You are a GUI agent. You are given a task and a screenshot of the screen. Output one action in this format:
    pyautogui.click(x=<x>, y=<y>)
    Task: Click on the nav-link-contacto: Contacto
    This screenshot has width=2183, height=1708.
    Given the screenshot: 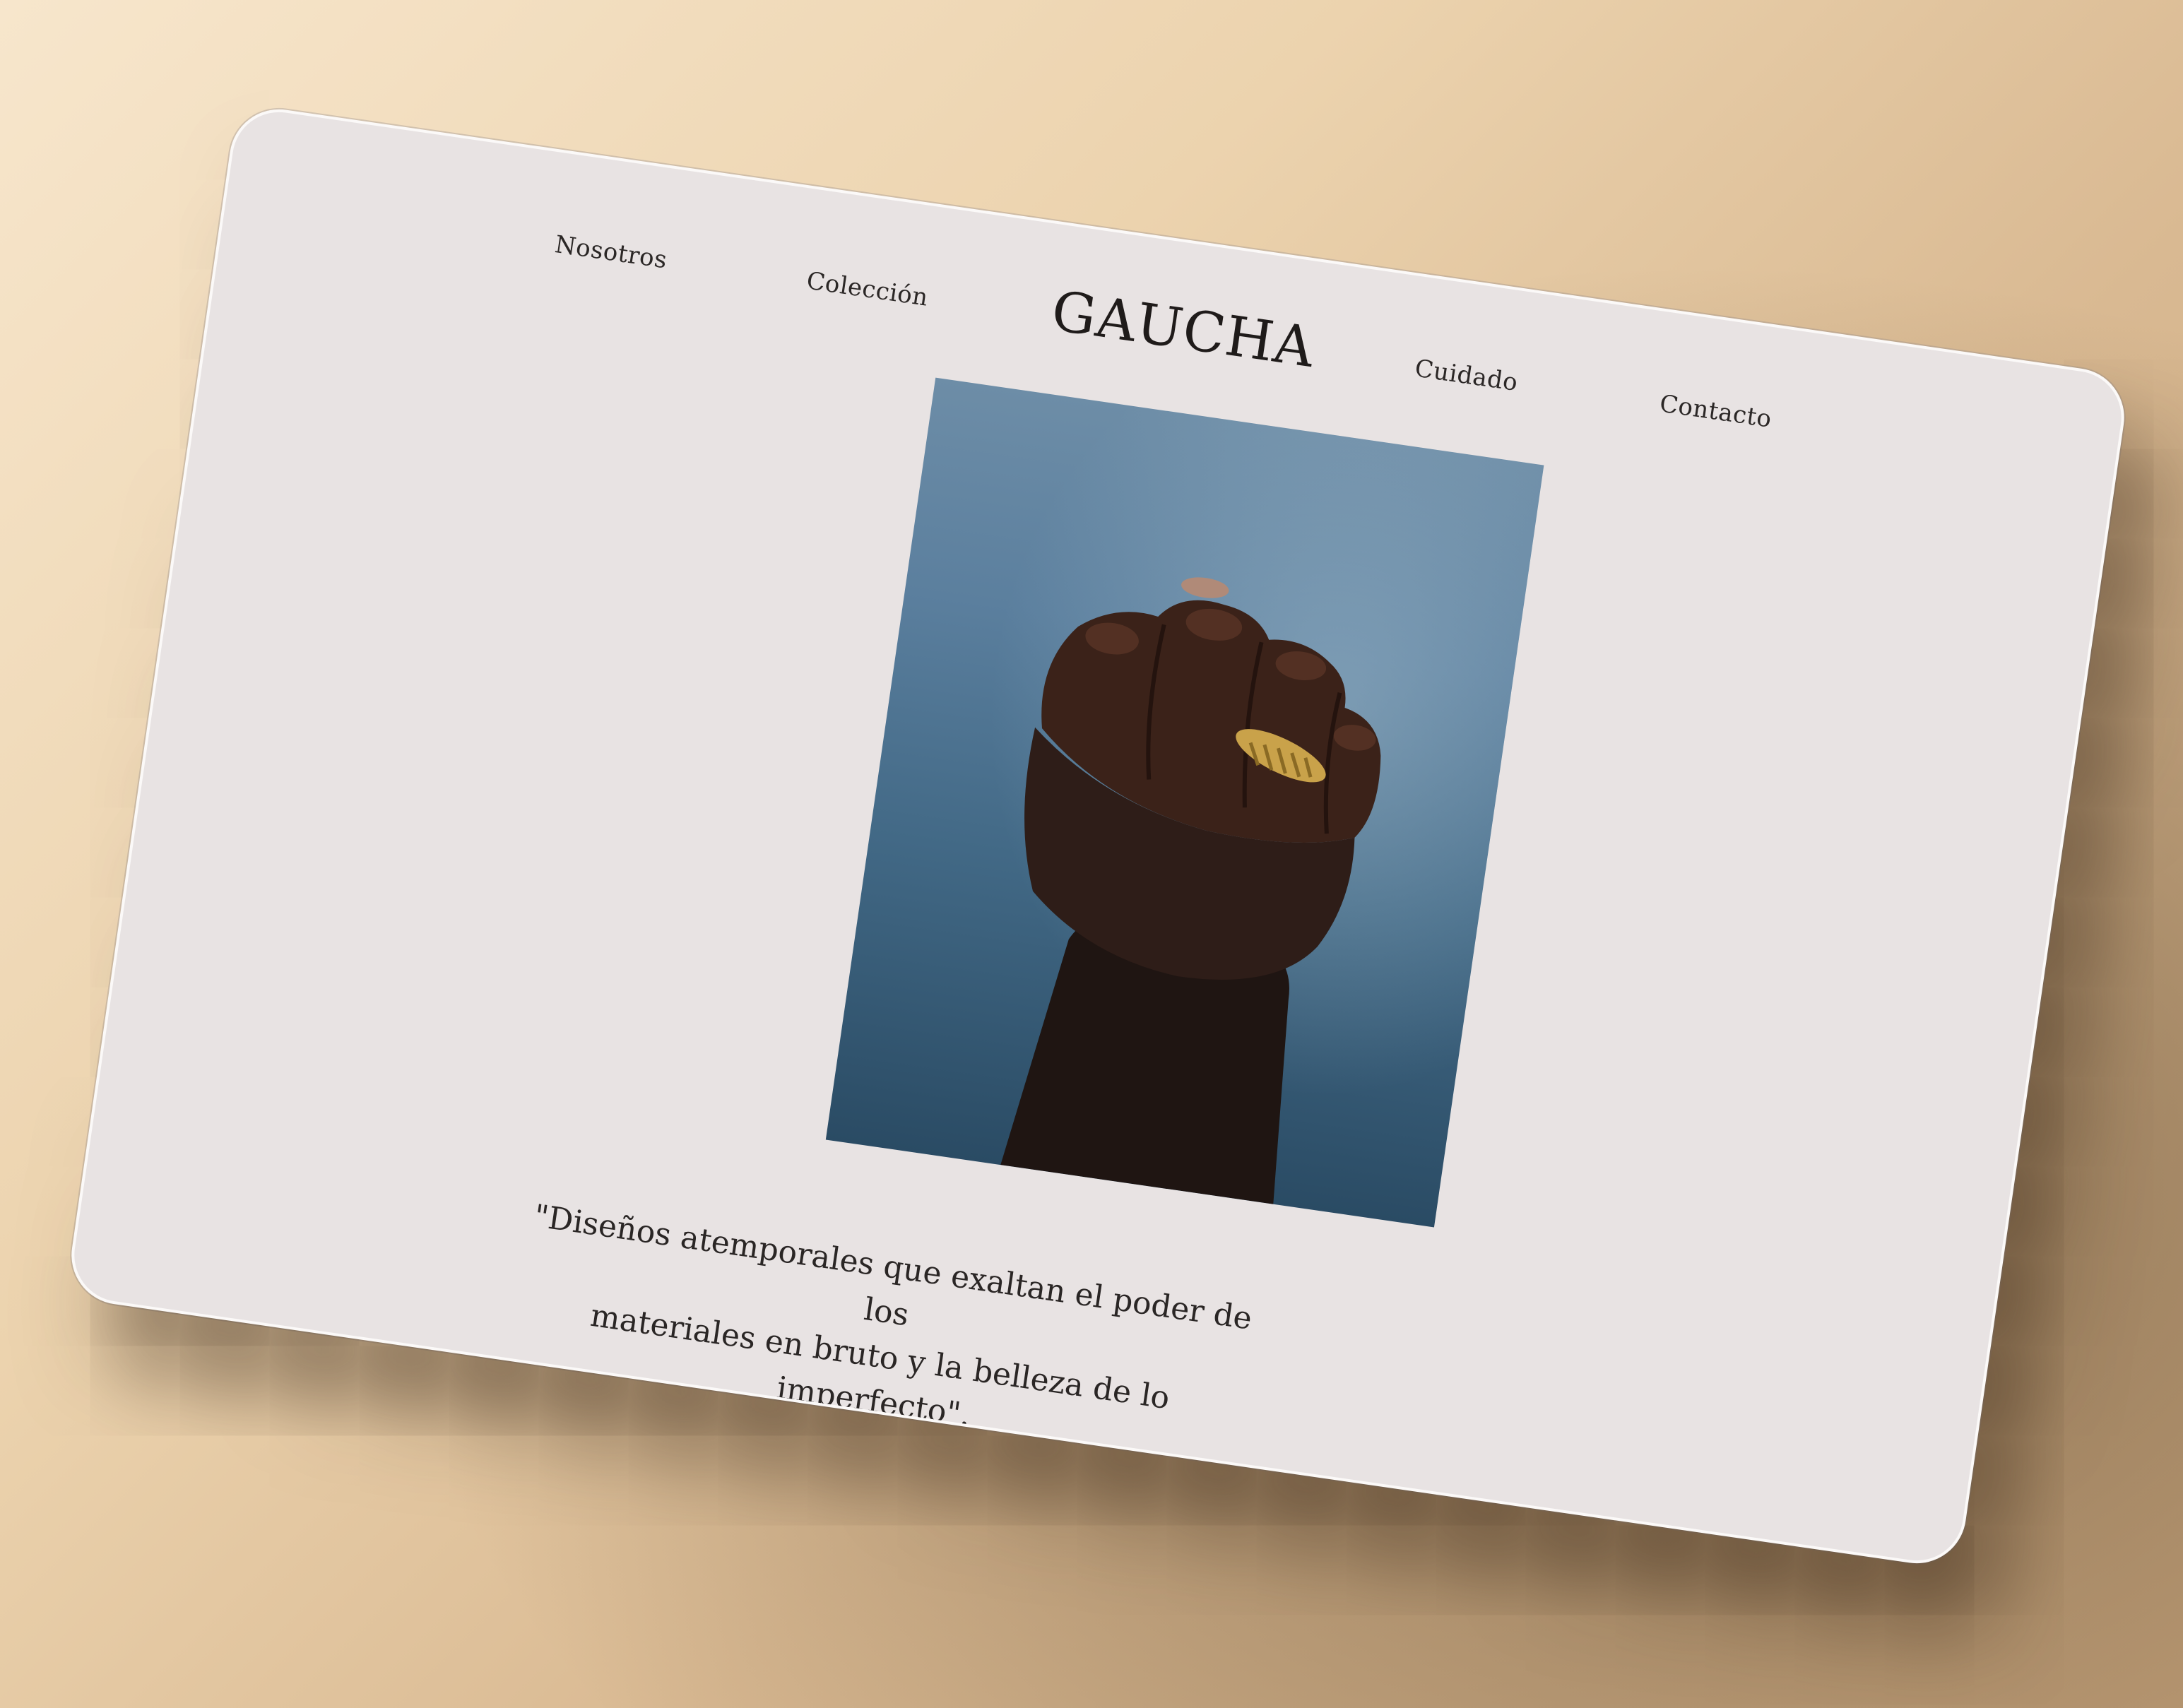 What is the action you would take?
    pyautogui.click(x=1716, y=411)
    